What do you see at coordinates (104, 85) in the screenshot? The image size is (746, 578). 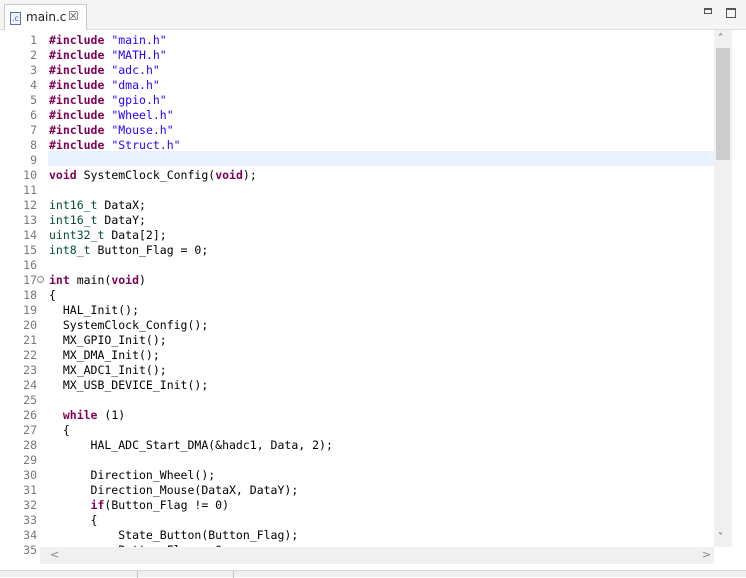 I see `code-text: #include "dma.h"` at bounding box center [104, 85].